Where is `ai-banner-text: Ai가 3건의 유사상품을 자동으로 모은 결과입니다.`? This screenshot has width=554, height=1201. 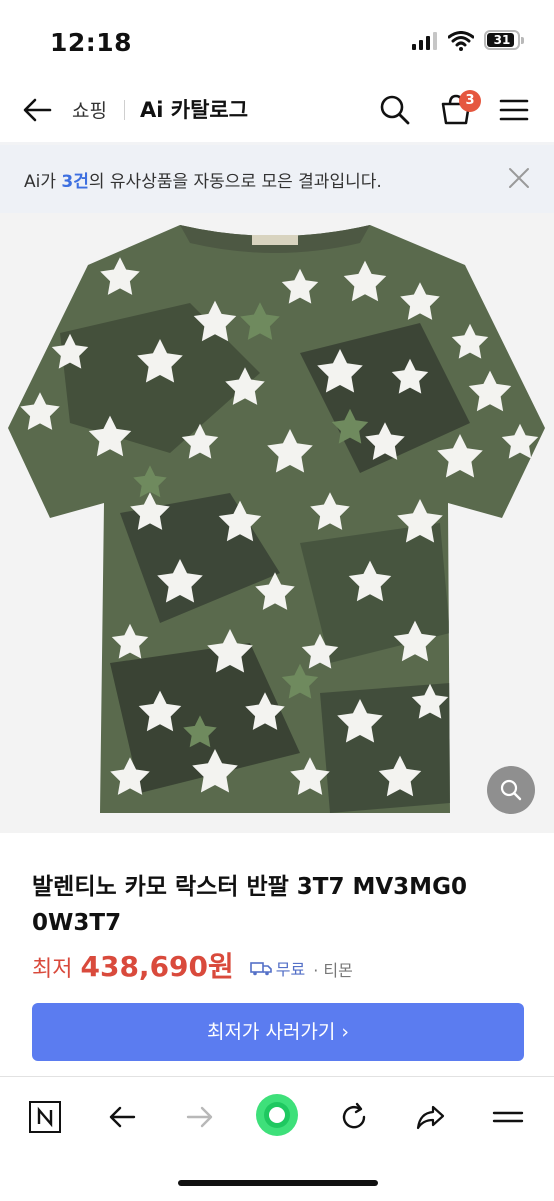 ai-banner-text: Ai가 3건의 유사상품을 자동으로 모은 결과입니다. is located at coordinates (203, 179).